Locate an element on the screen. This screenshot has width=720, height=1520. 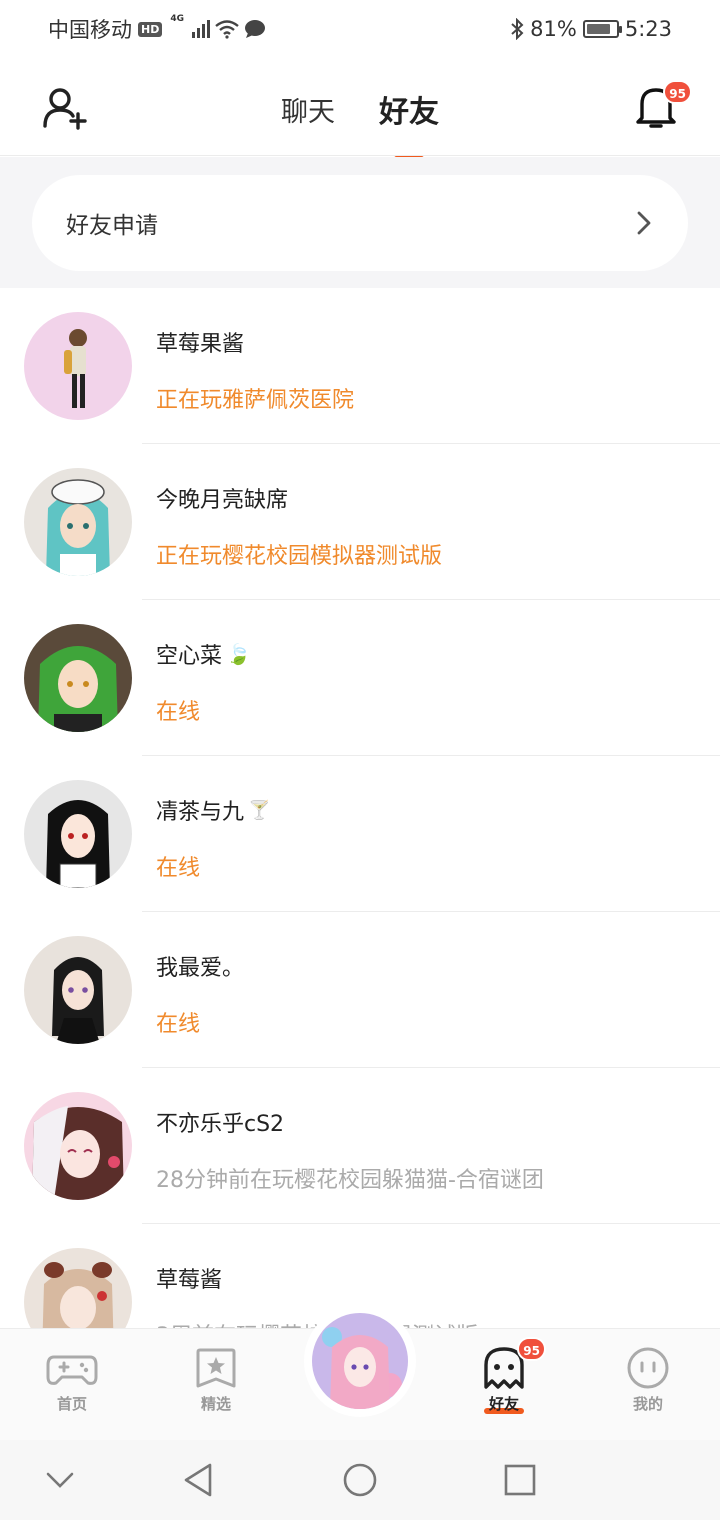
friend-name: 空心菜 🍃 is located at coordinates (203, 654).